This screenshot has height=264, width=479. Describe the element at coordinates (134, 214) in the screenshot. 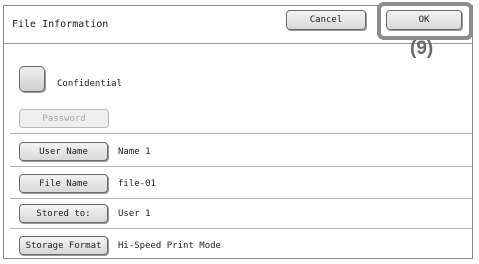

I see `stored-to-value: User 1` at that location.